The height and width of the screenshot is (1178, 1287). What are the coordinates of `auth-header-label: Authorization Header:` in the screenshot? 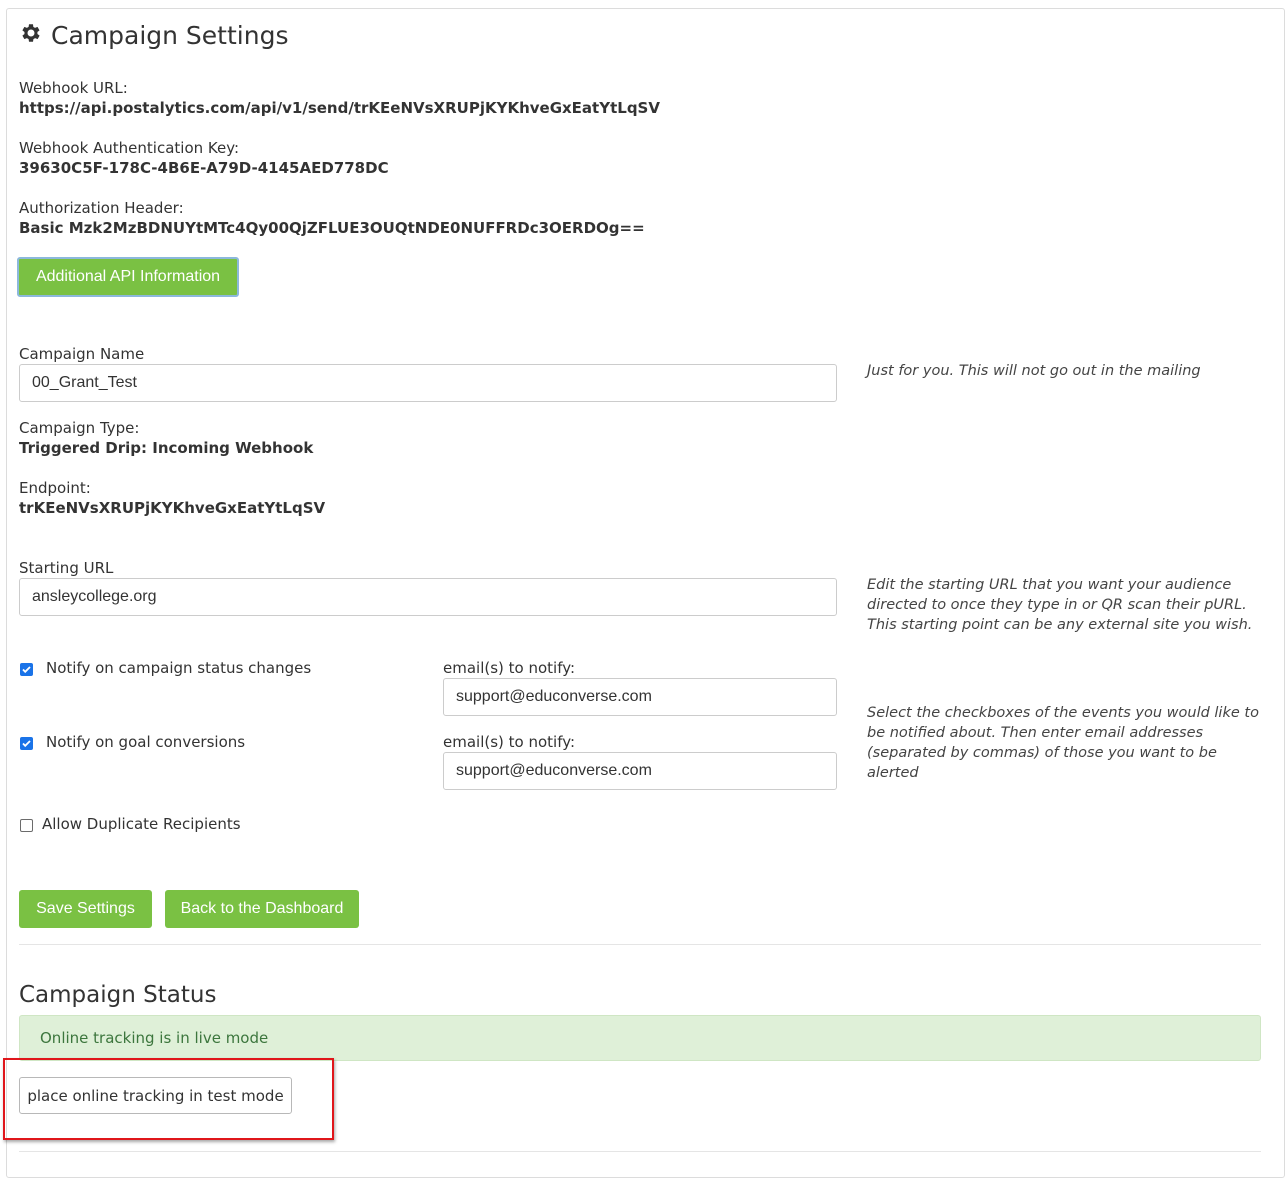 It's located at (101, 208).